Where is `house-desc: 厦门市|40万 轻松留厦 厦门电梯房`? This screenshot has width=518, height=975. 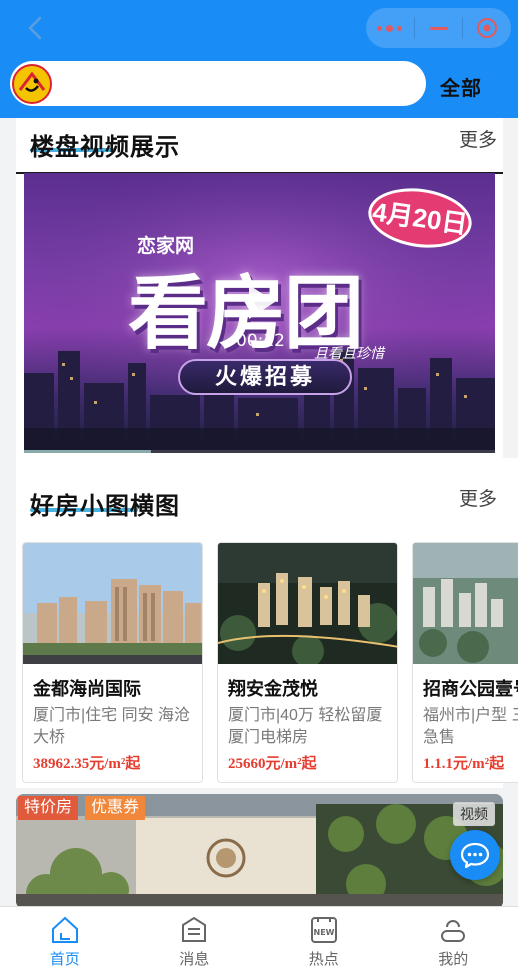 house-desc: 厦门市|40万 轻松留厦 厦门电梯房 is located at coordinates (305, 726).